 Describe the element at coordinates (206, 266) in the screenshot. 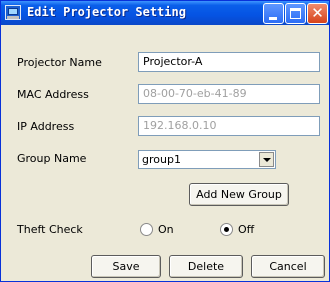

I see `delete-button: Delete` at that location.